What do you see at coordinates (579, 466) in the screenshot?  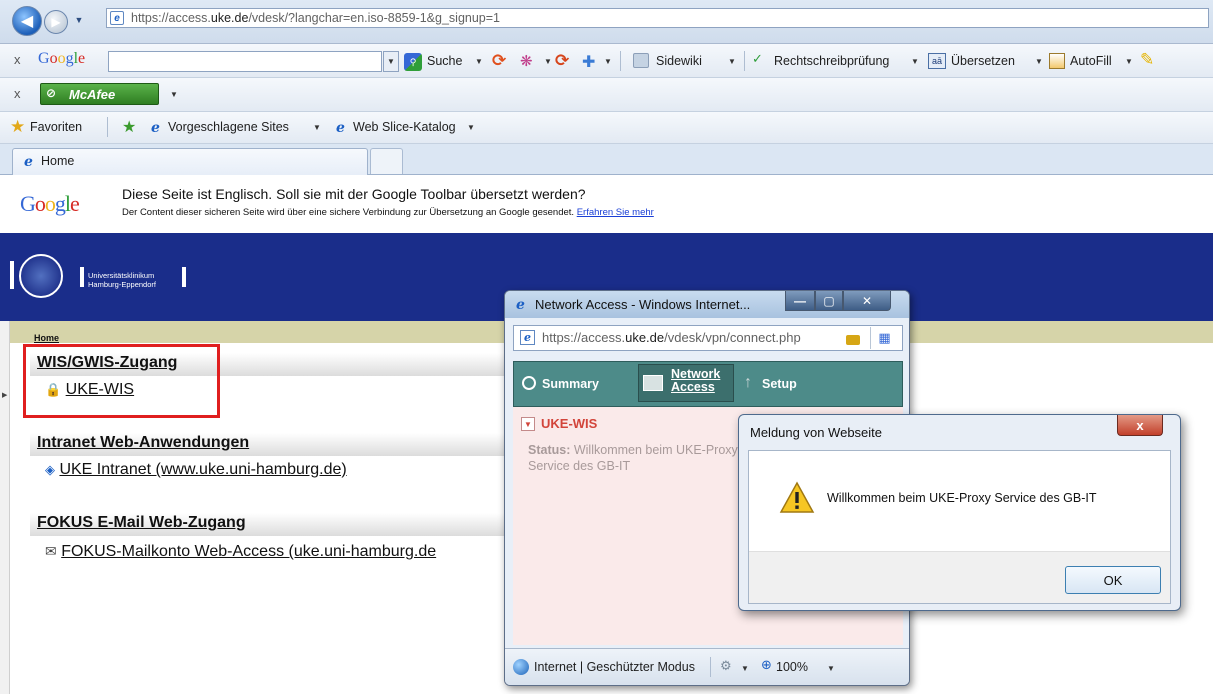 I see `status-text-2: Service des GB-IT` at bounding box center [579, 466].